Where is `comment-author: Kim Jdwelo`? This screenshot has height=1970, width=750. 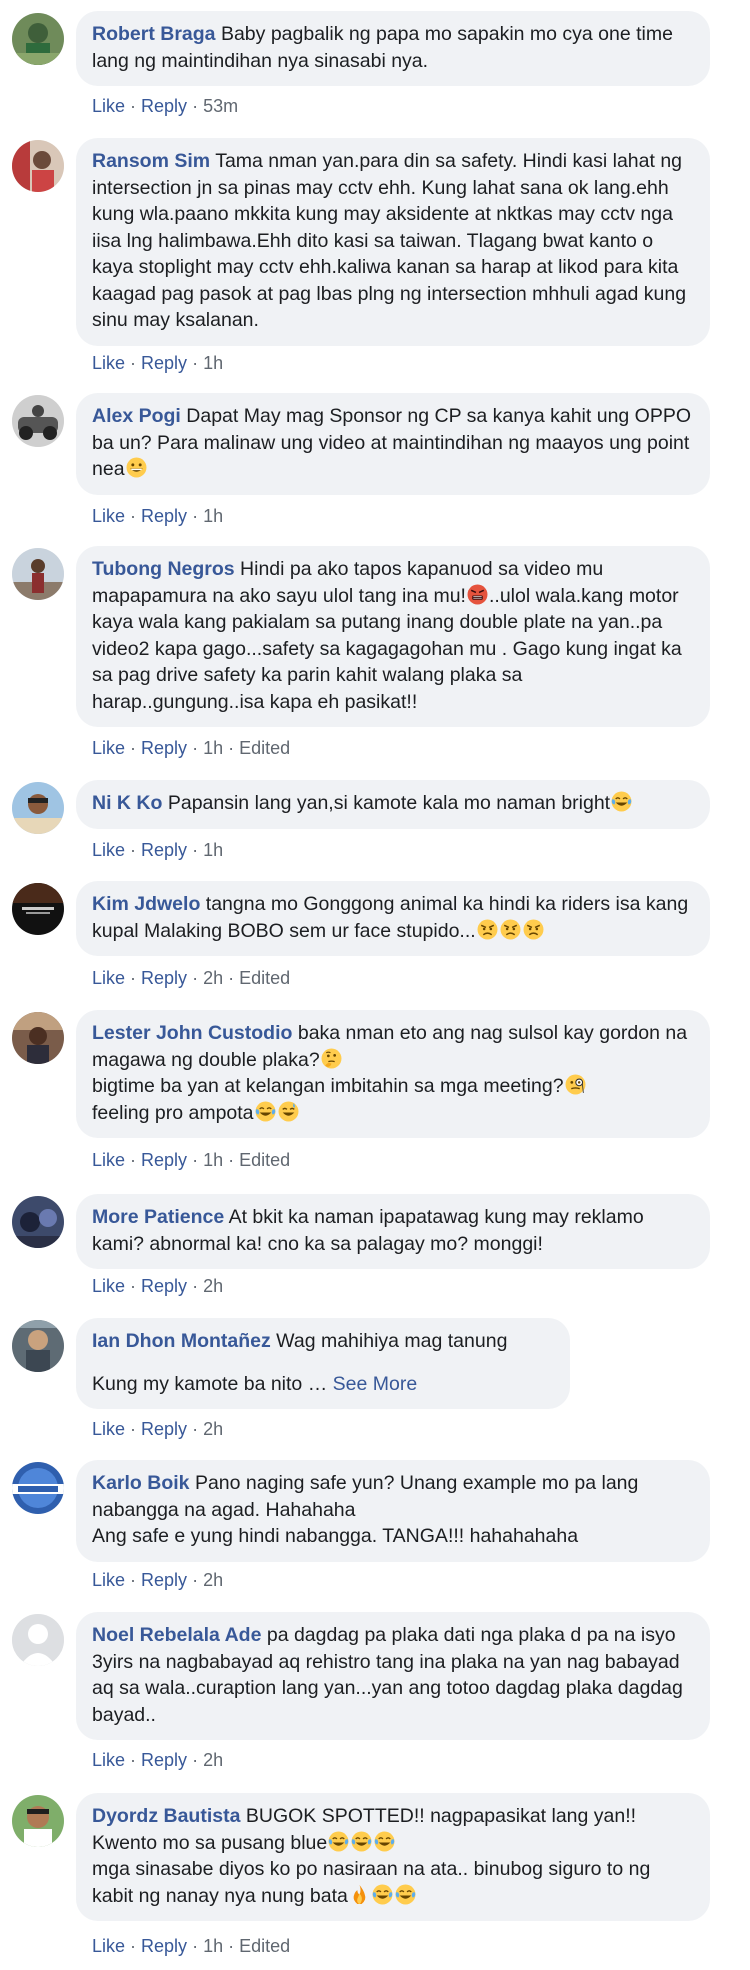
comment-author: Kim Jdwelo is located at coordinates (146, 904).